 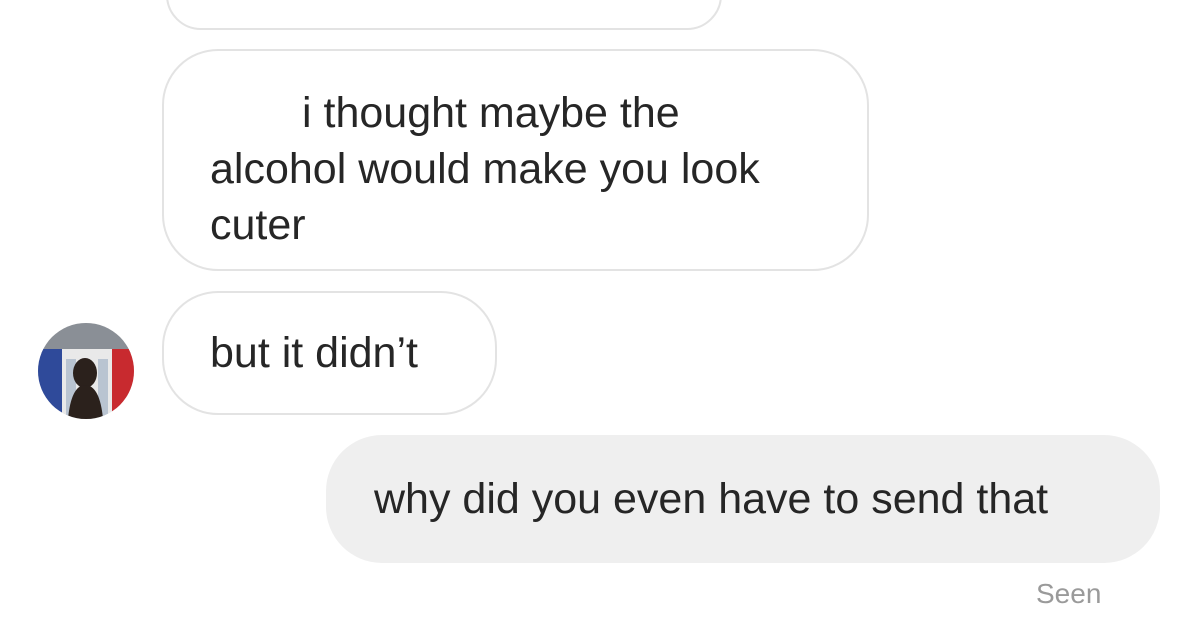 I want to click on message-line: i thought maybe the, so click(x=491, y=113).